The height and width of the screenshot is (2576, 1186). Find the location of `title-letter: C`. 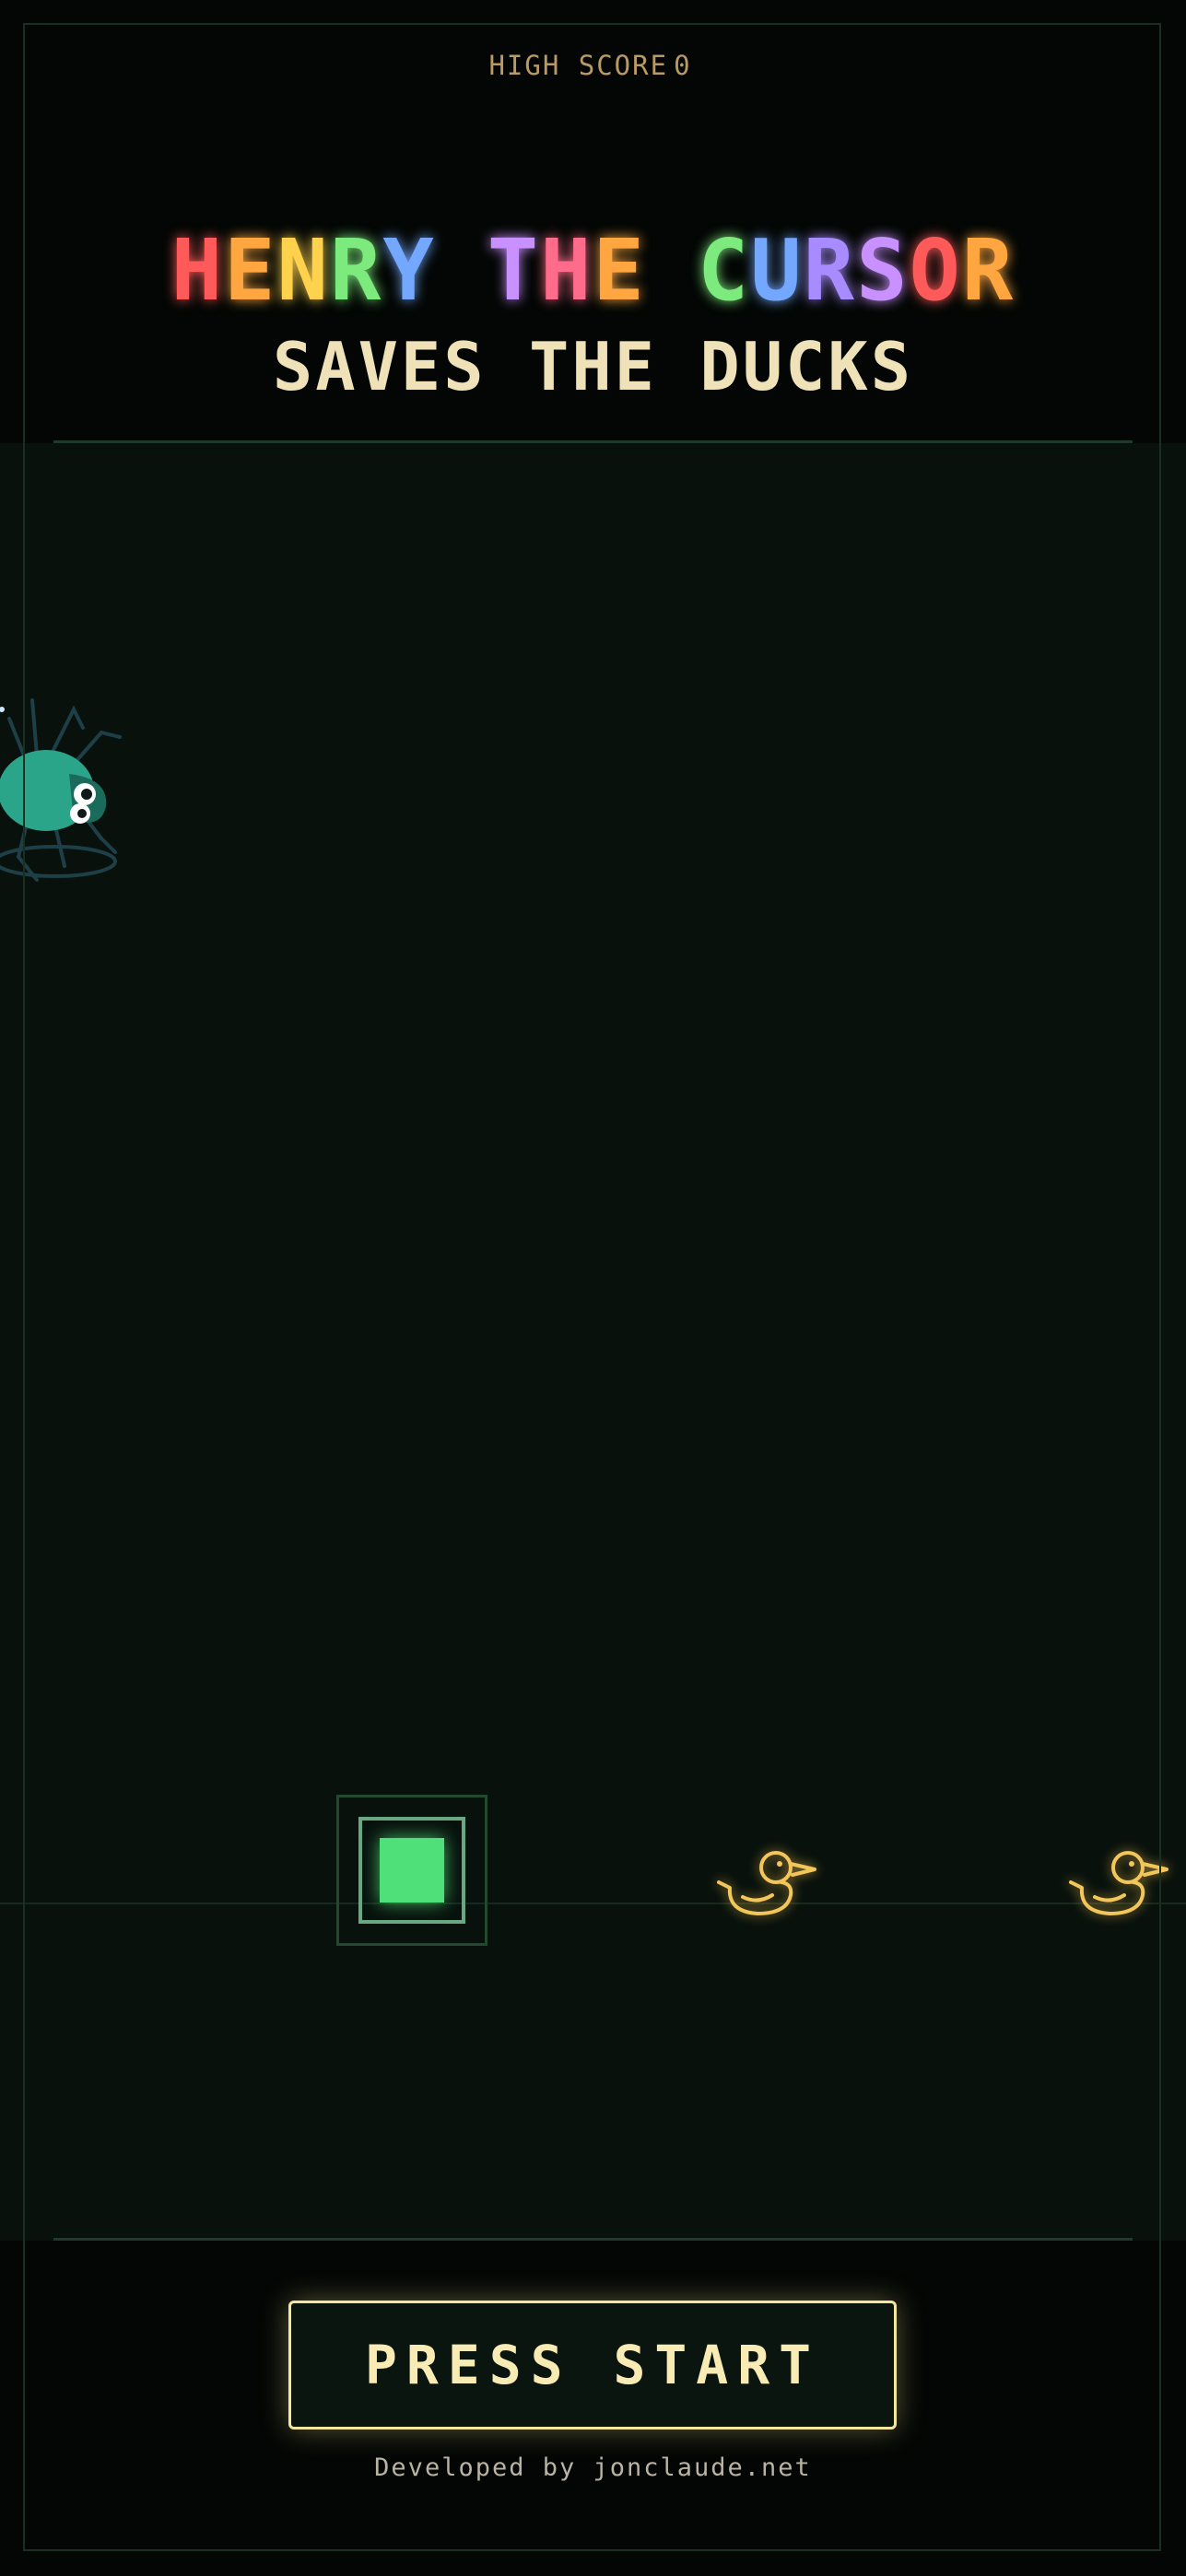

title-letter: C is located at coordinates (724, 270).